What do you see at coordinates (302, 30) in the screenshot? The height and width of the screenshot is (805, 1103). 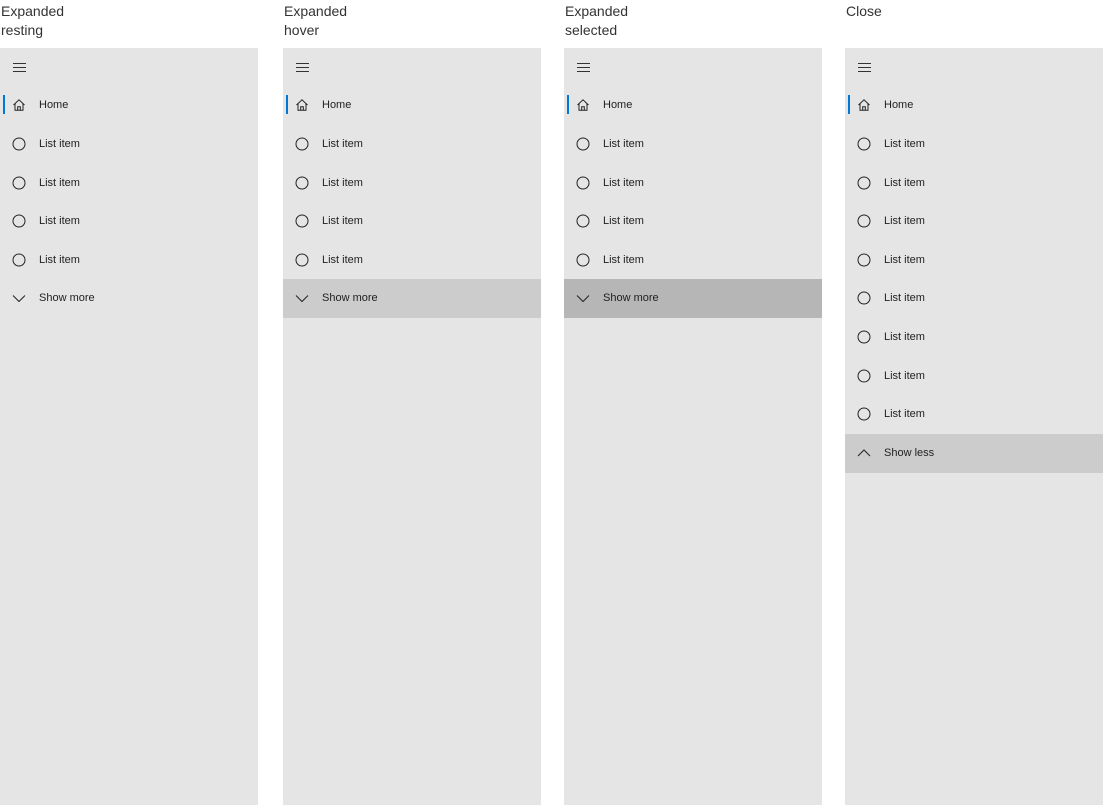 I see `caption-line-2: hover` at bounding box center [302, 30].